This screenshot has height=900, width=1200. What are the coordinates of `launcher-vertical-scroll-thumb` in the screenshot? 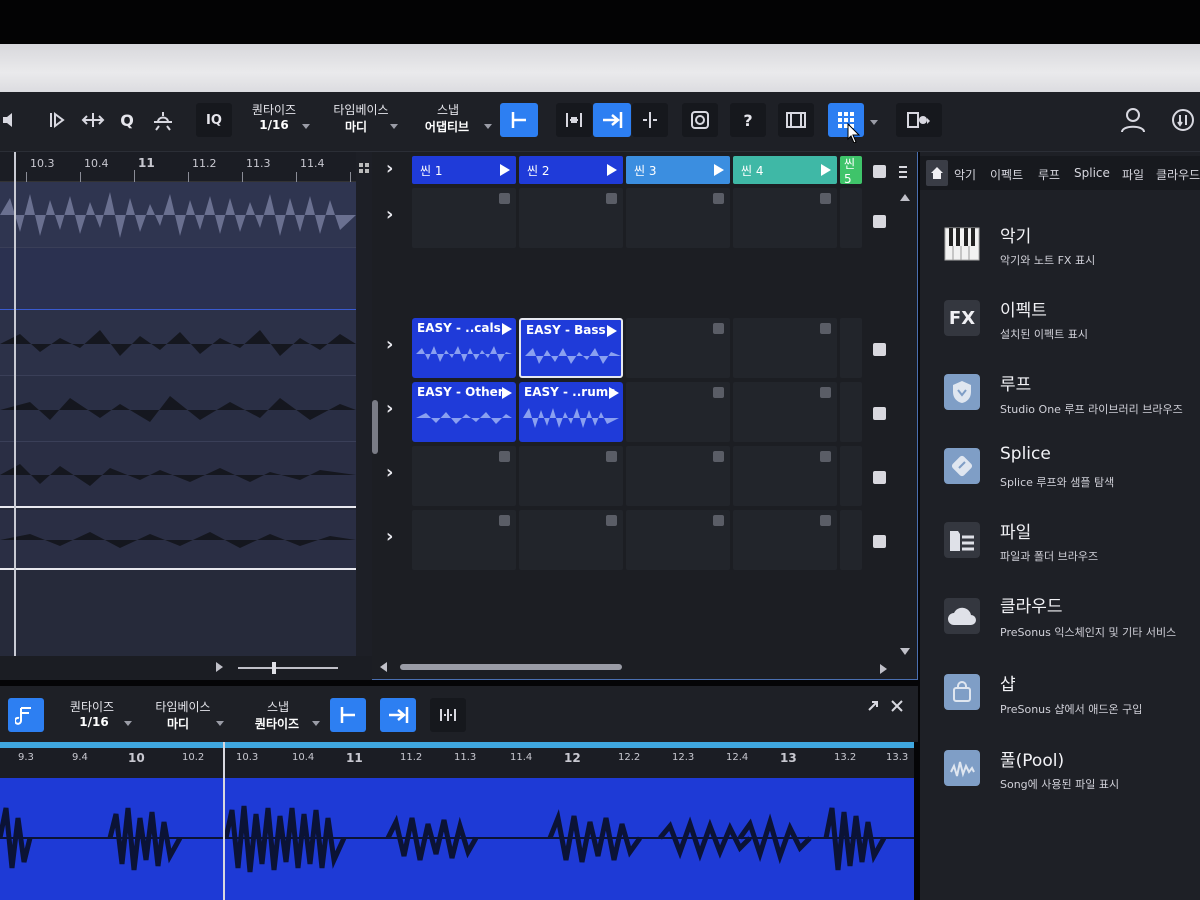 It's located at (375, 427).